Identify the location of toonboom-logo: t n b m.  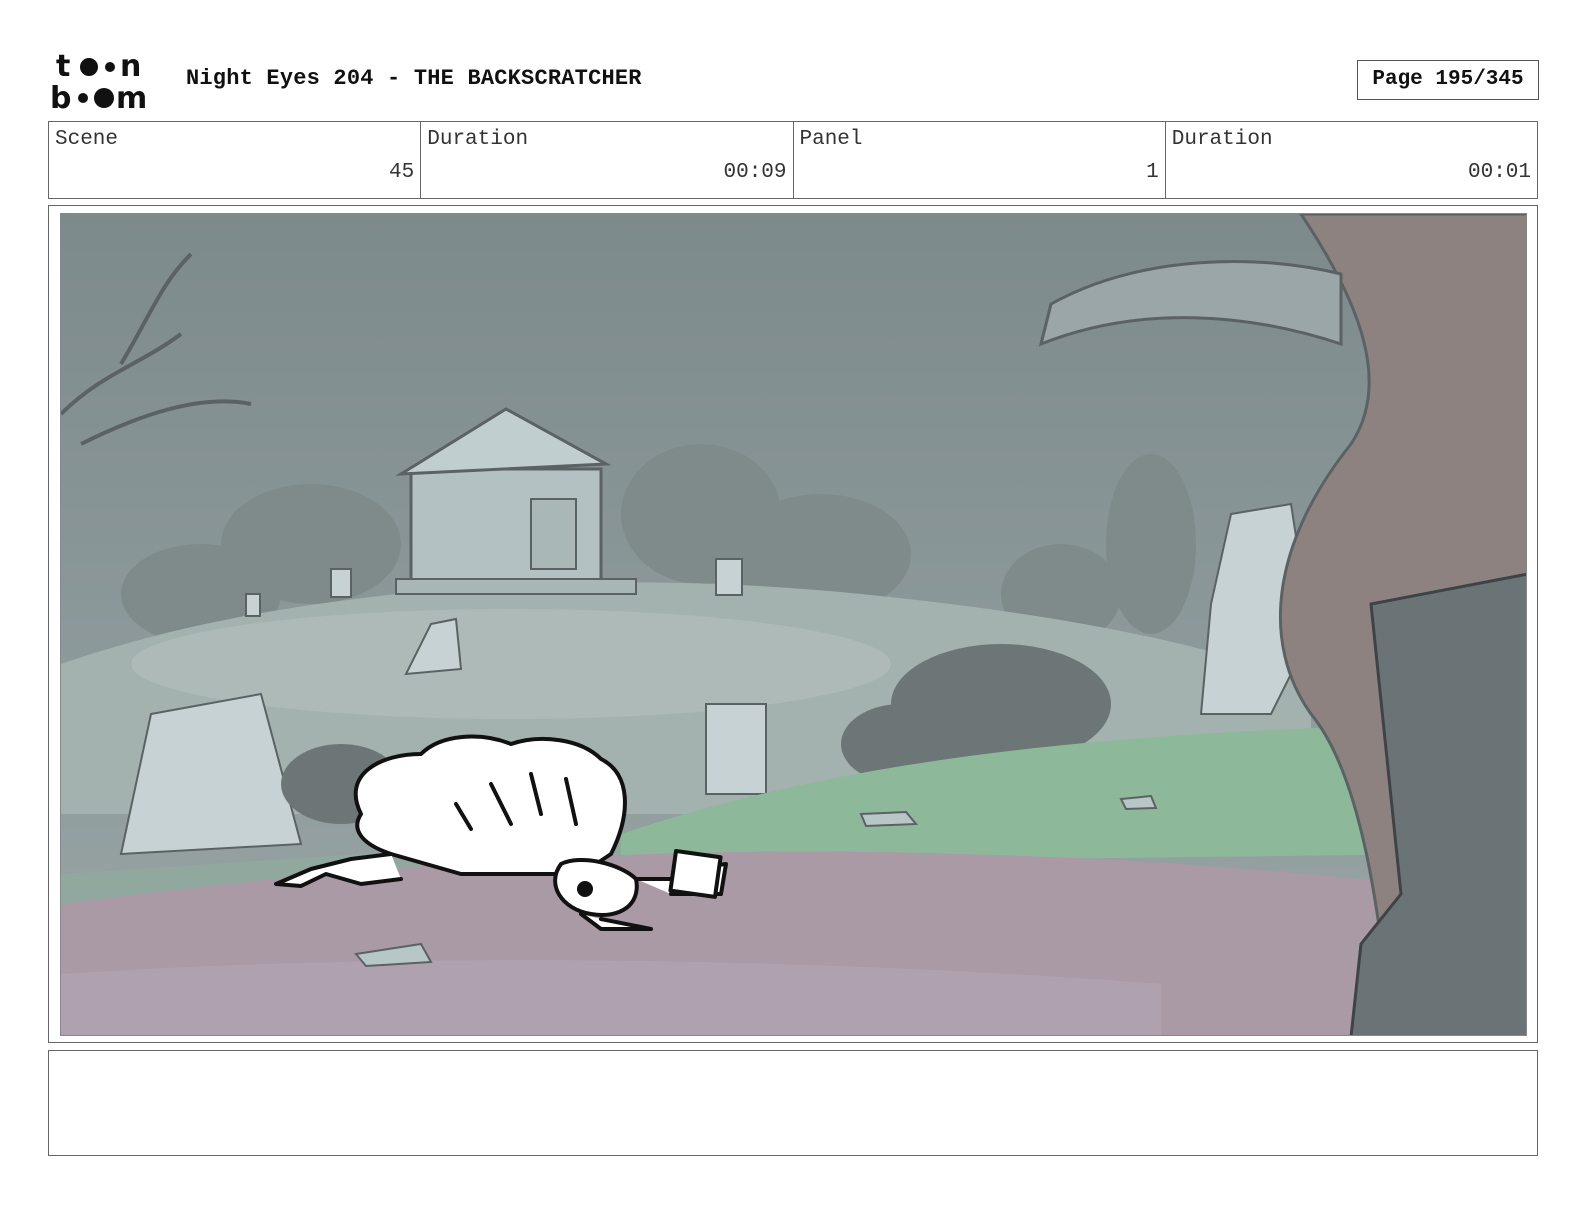
(107, 82).